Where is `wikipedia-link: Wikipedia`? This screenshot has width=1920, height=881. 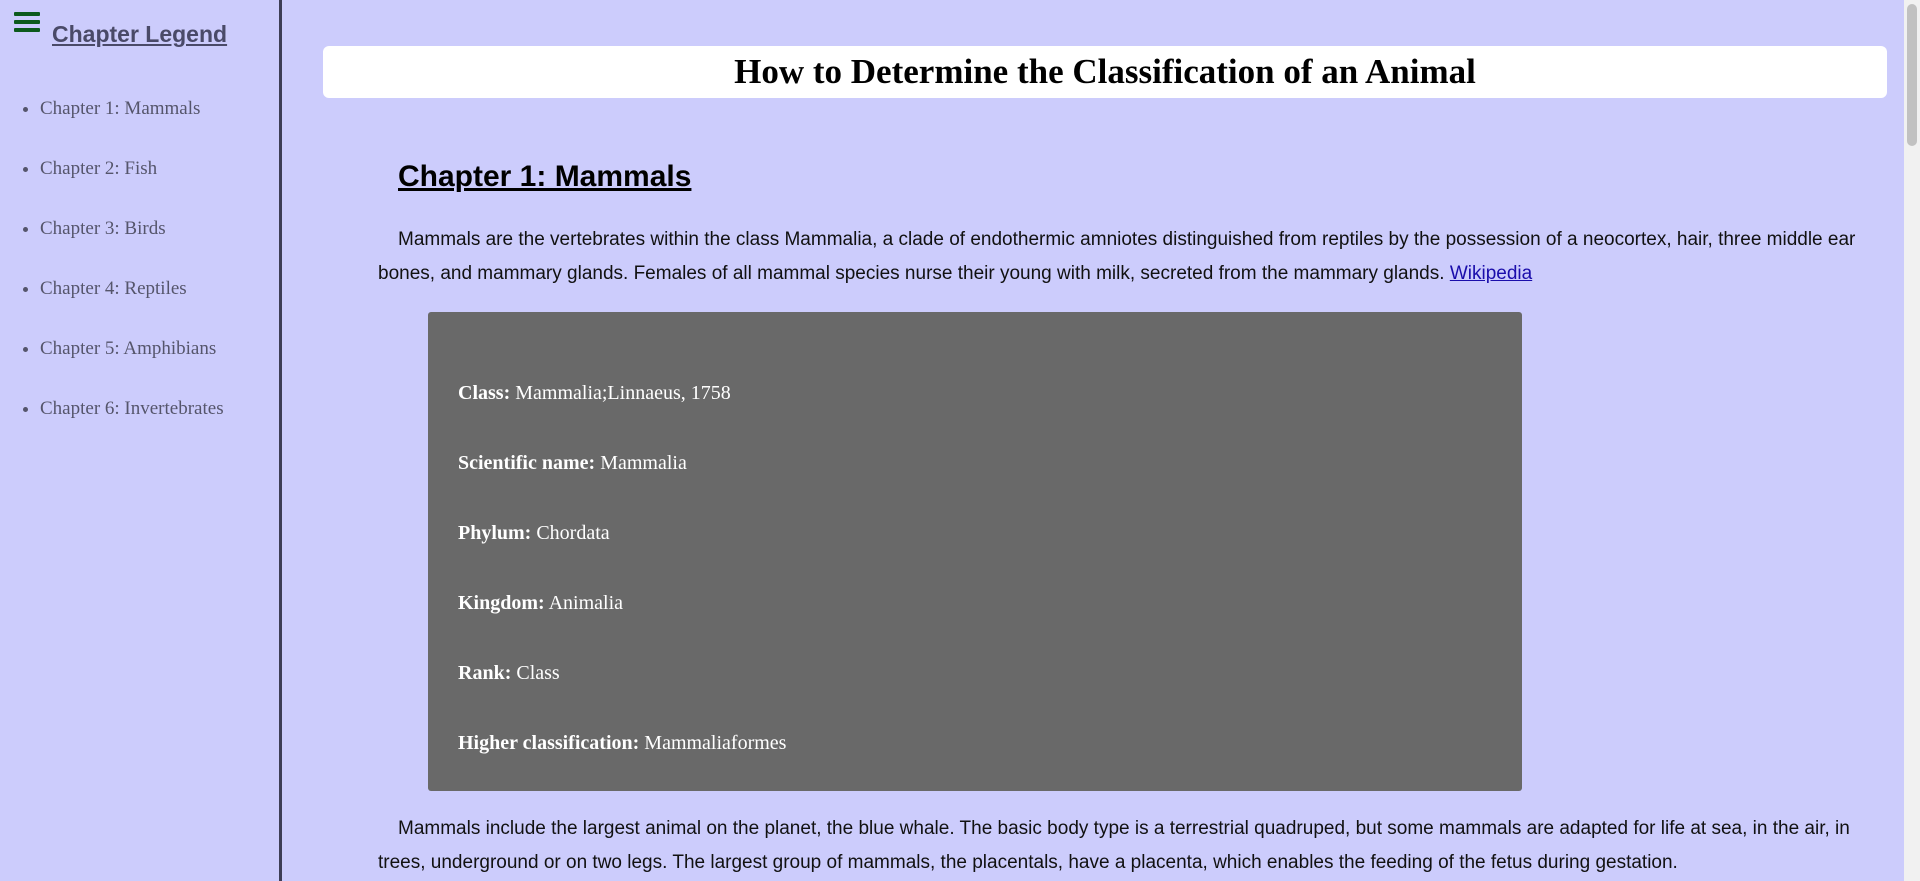
wikipedia-link: Wikipedia is located at coordinates (1491, 273).